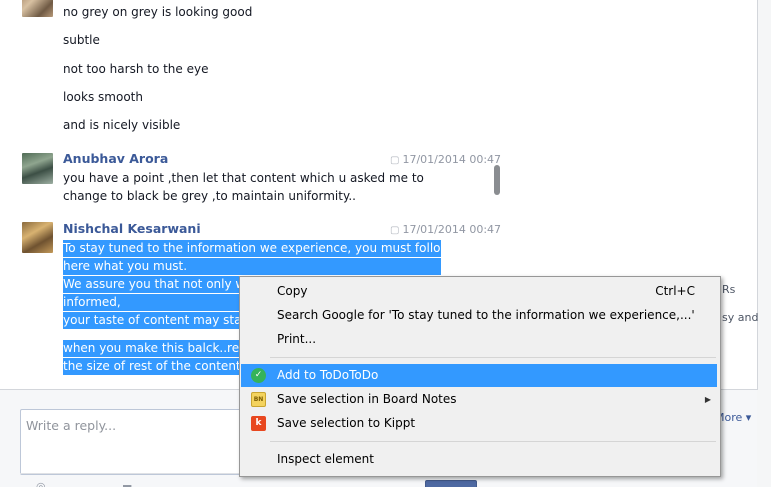 This screenshot has height=487, width=771. I want to click on author-name-nishchal: Nishchal Kesarwani, so click(132, 228).